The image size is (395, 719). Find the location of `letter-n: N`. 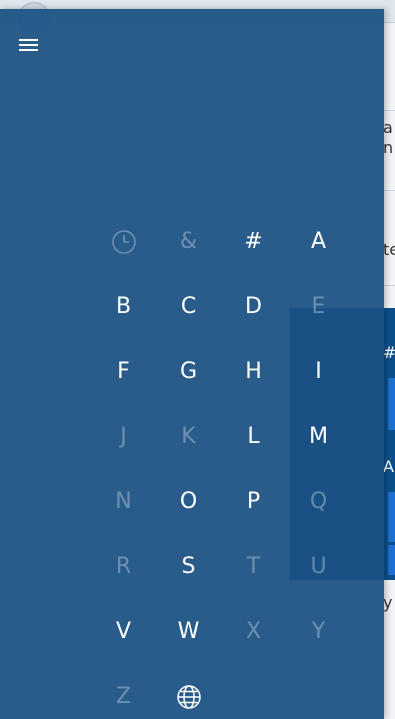

letter-n: N is located at coordinates (123, 501).